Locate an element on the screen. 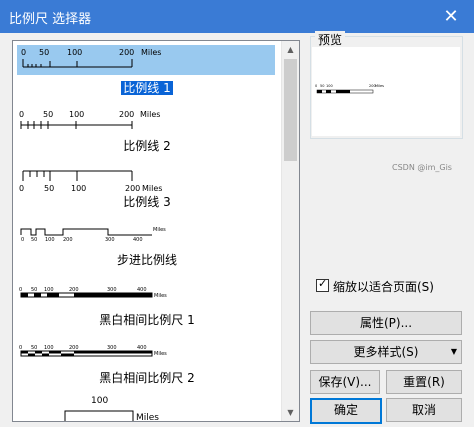  chevron-down-icon: ▼ is located at coordinates (453, 351).